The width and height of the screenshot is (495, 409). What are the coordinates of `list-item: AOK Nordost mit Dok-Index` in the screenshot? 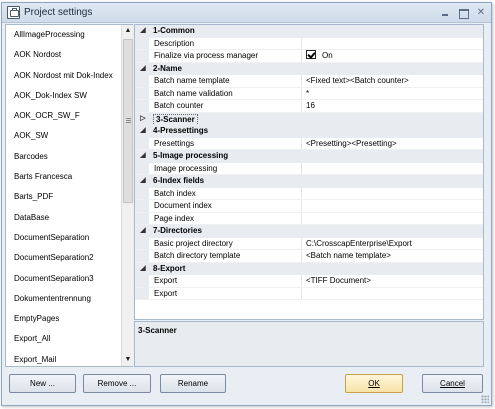 It's located at (63, 76).